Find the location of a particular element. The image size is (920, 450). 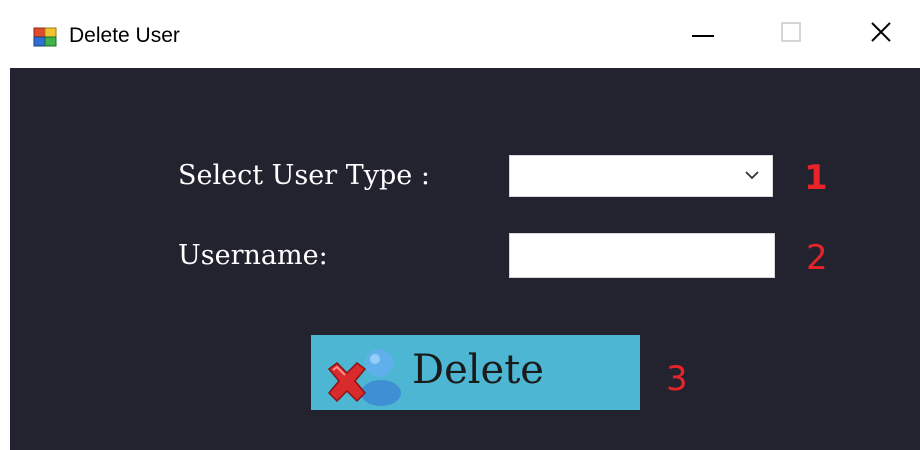

user-type-select is located at coordinates (641, 176).